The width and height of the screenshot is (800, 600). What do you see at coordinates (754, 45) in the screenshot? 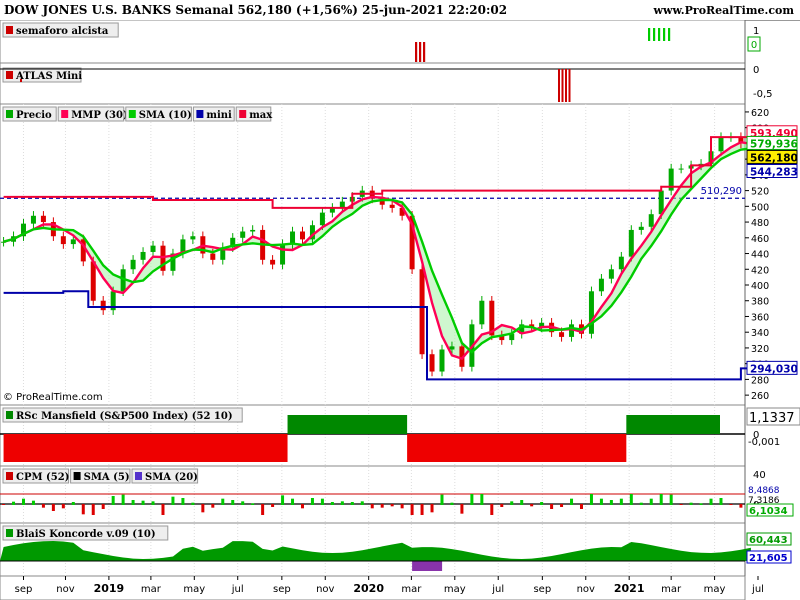
I see `value-box-text: 0` at bounding box center [754, 45].